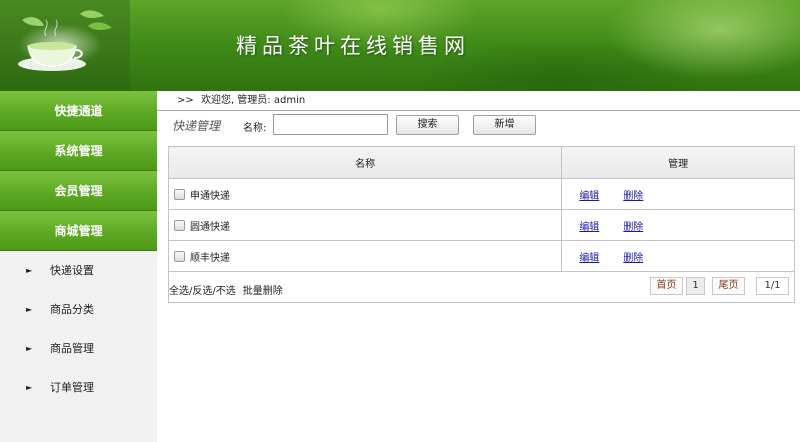 The height and width of the screenshot is (442, 800). Describe the element at coordinates (504, 125) in the screenshot. I see `add-button: 新增` at that location.